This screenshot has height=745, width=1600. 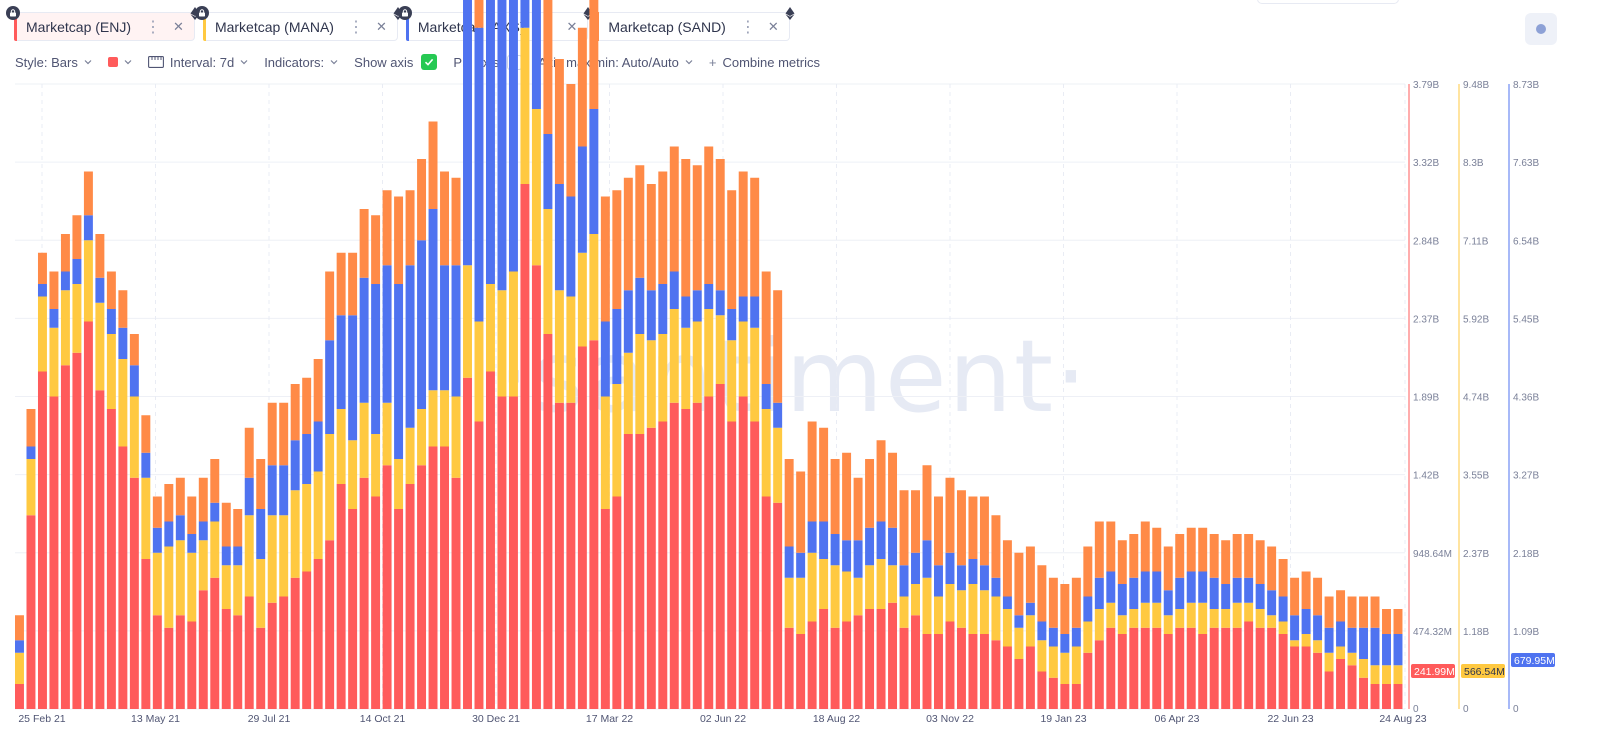 What do you see at coordinates (1526, 85) in the screenshot?
I see `y-tick-label: 8.73B` at bounding box center [1526, 85].